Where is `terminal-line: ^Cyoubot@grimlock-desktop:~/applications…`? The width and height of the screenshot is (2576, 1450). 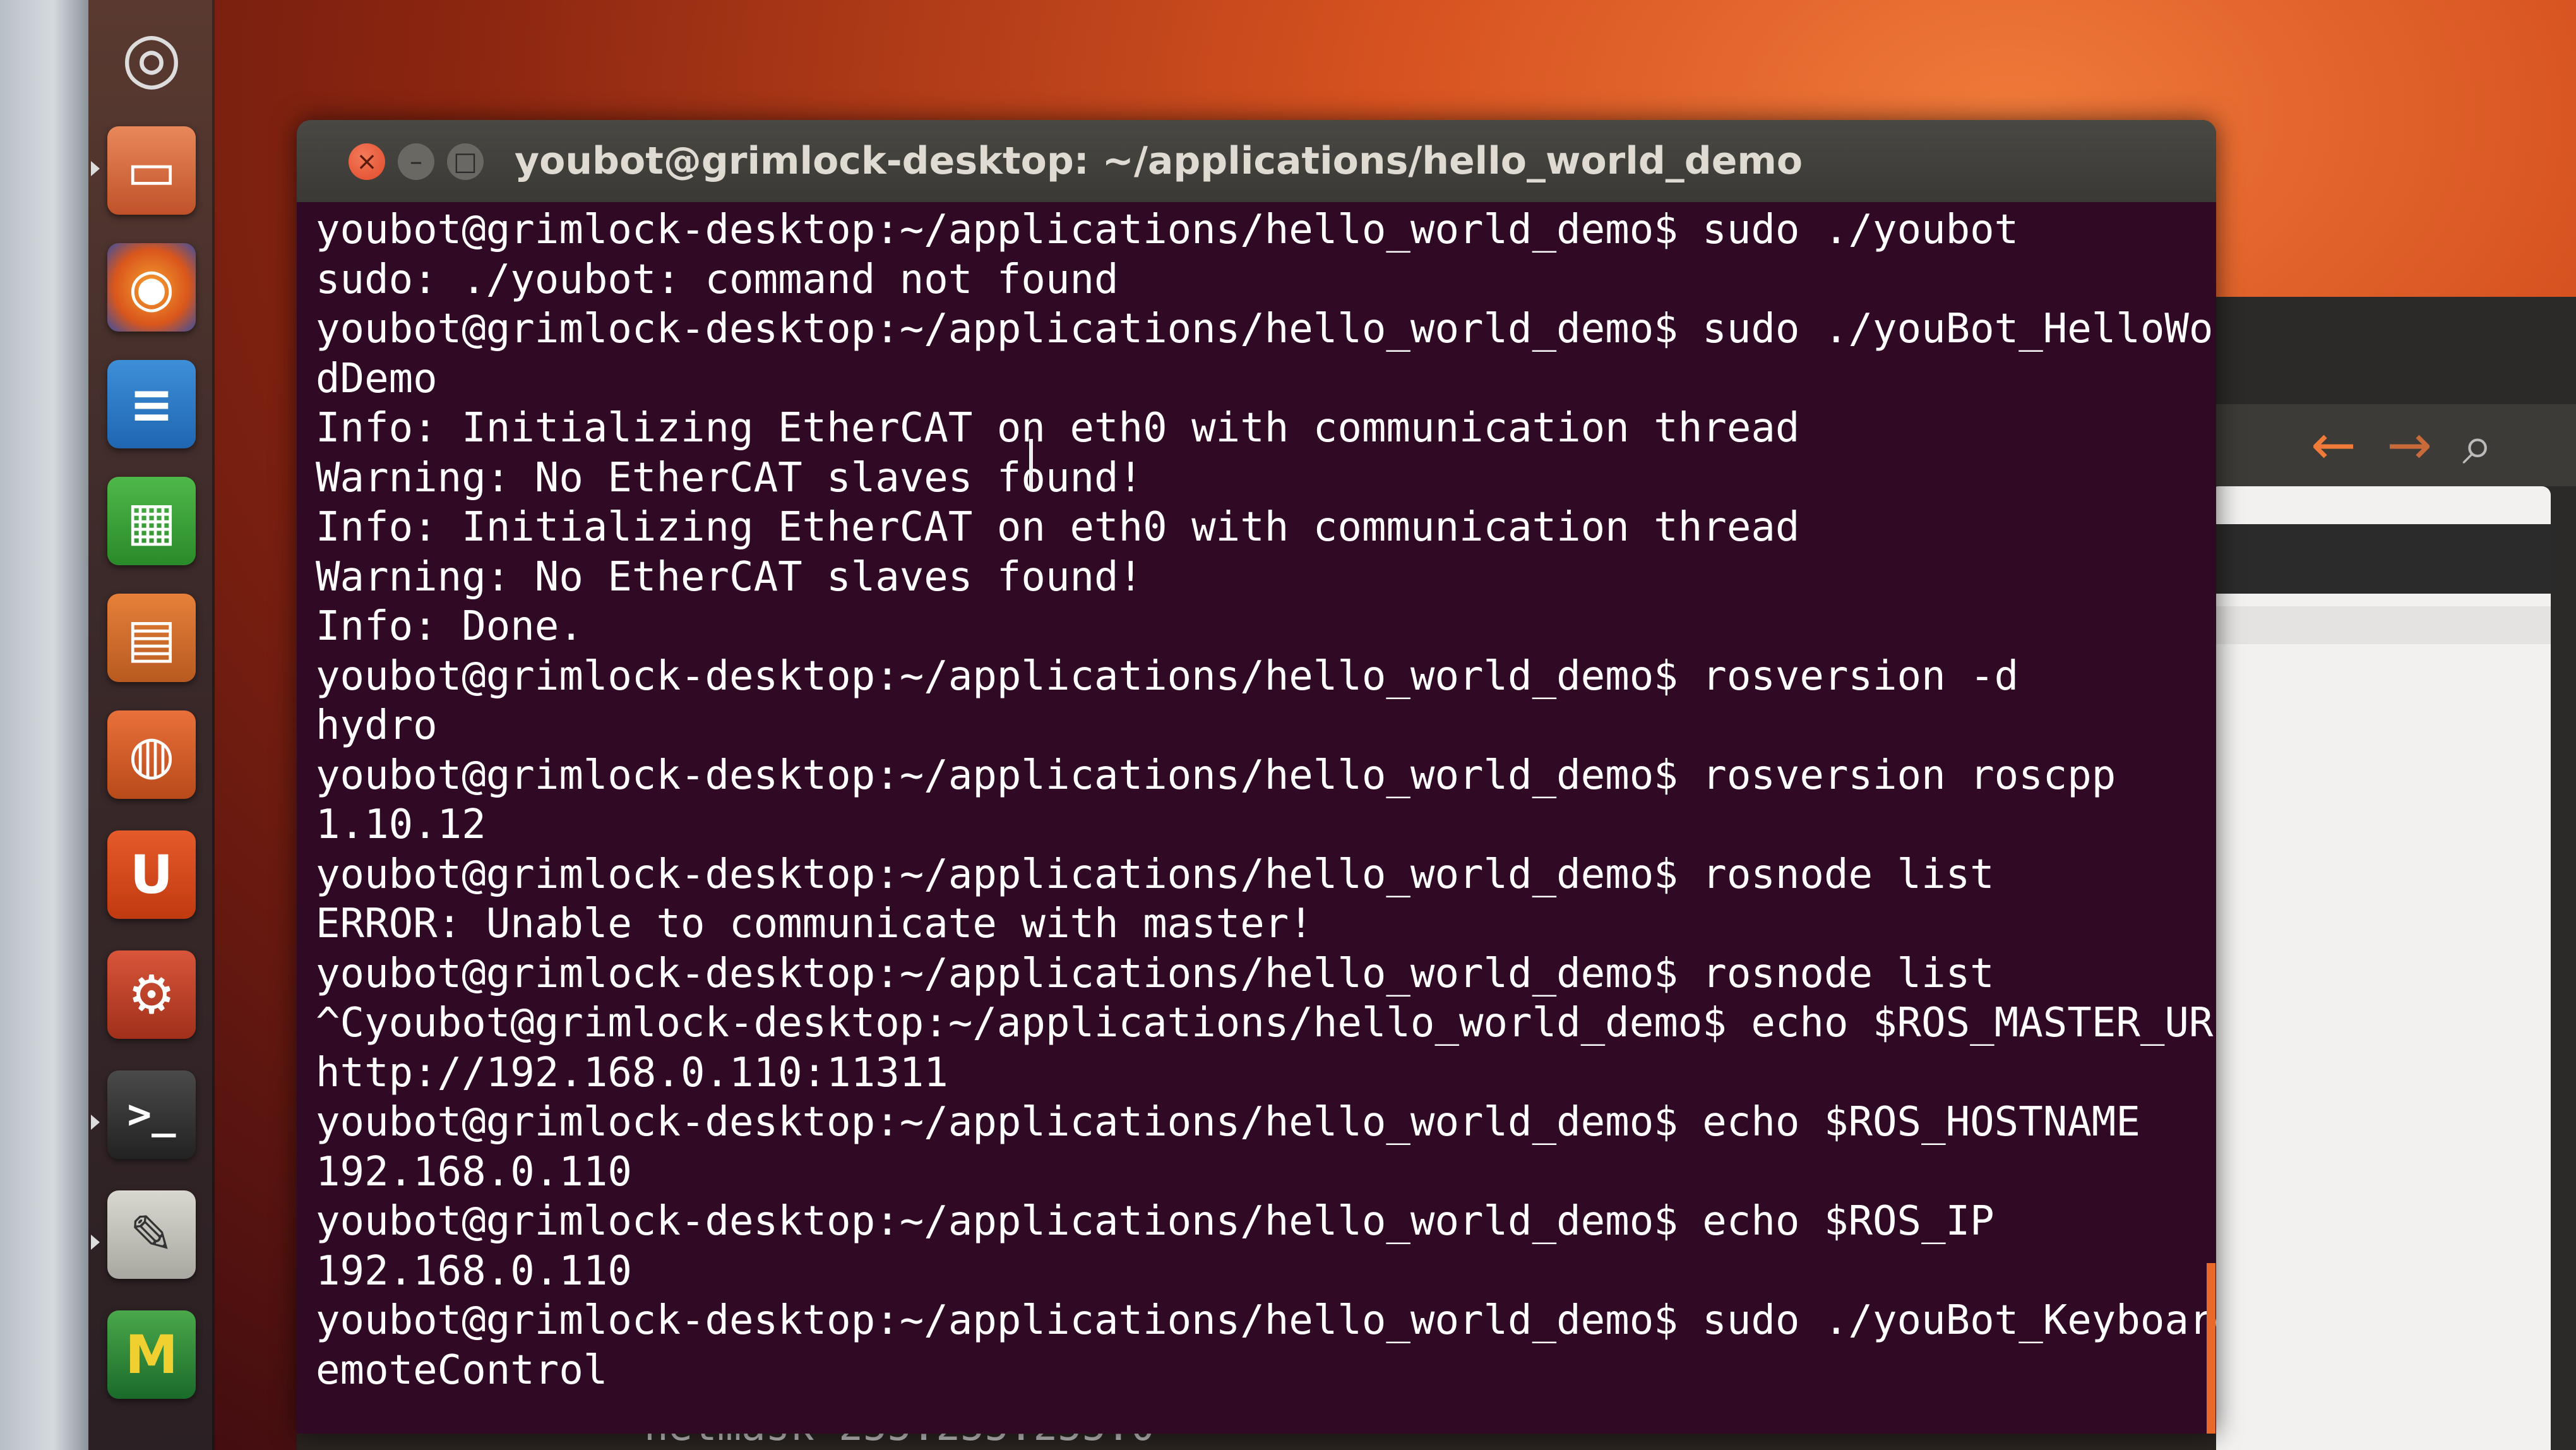
terminal-line: ^Cyoubot@grimlock-desktop:~/applications… is located at coordinates (1266, 1023).